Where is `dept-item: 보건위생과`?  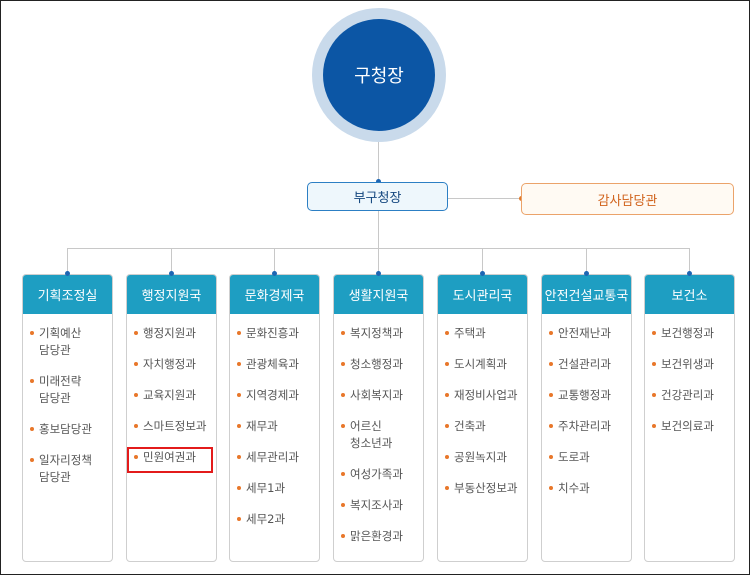
dept-item: 보건위생과 is located at coordinates (689, 364).